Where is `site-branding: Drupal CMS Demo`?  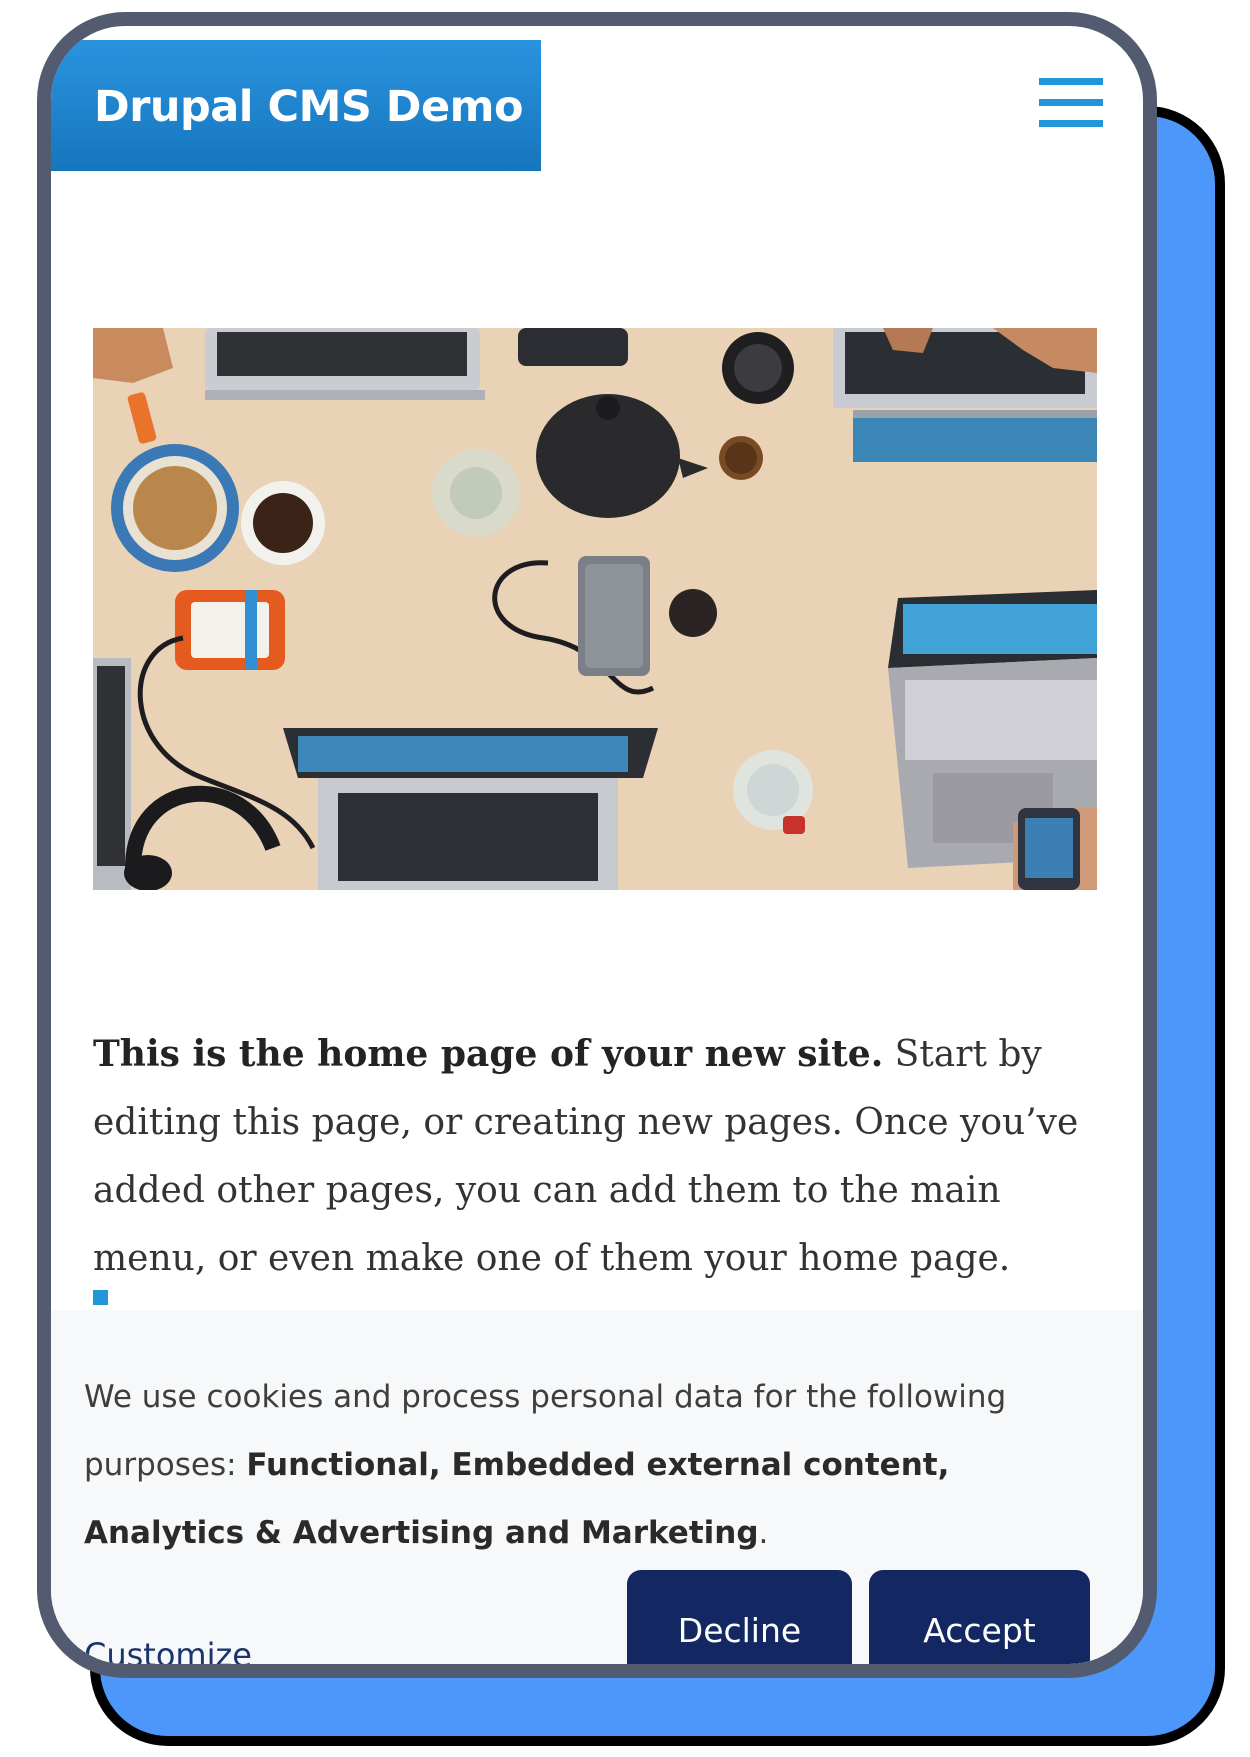 site-branding: Drupal CMS Demo is located at coordinates (296, 105).